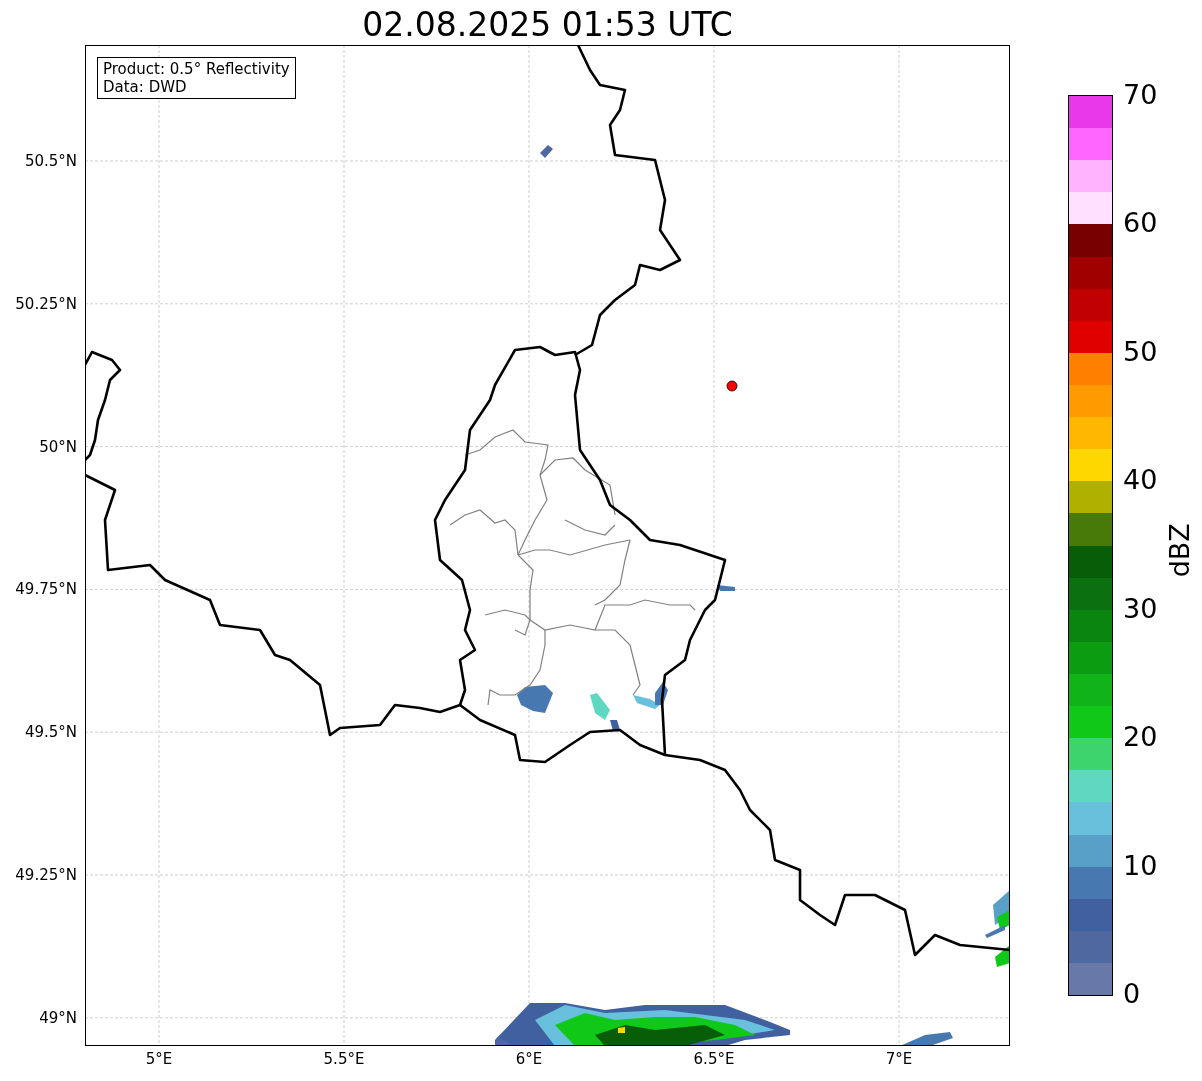  What do you see at coordinates (58, 446) in the screenshot?
I see `latitude-label: 50°N` at bounding box center [58, 446].